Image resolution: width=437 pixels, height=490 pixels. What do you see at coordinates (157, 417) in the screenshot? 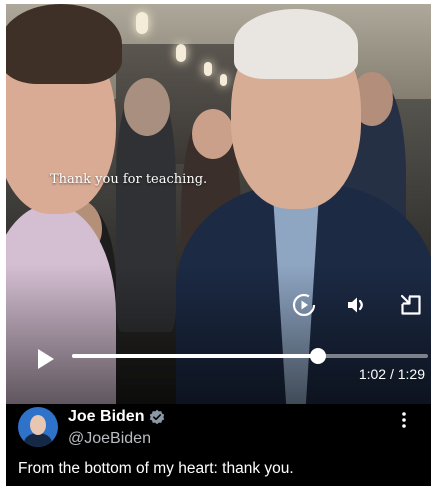
I see `verified-badge-icon` at bounding box center [157, 417].